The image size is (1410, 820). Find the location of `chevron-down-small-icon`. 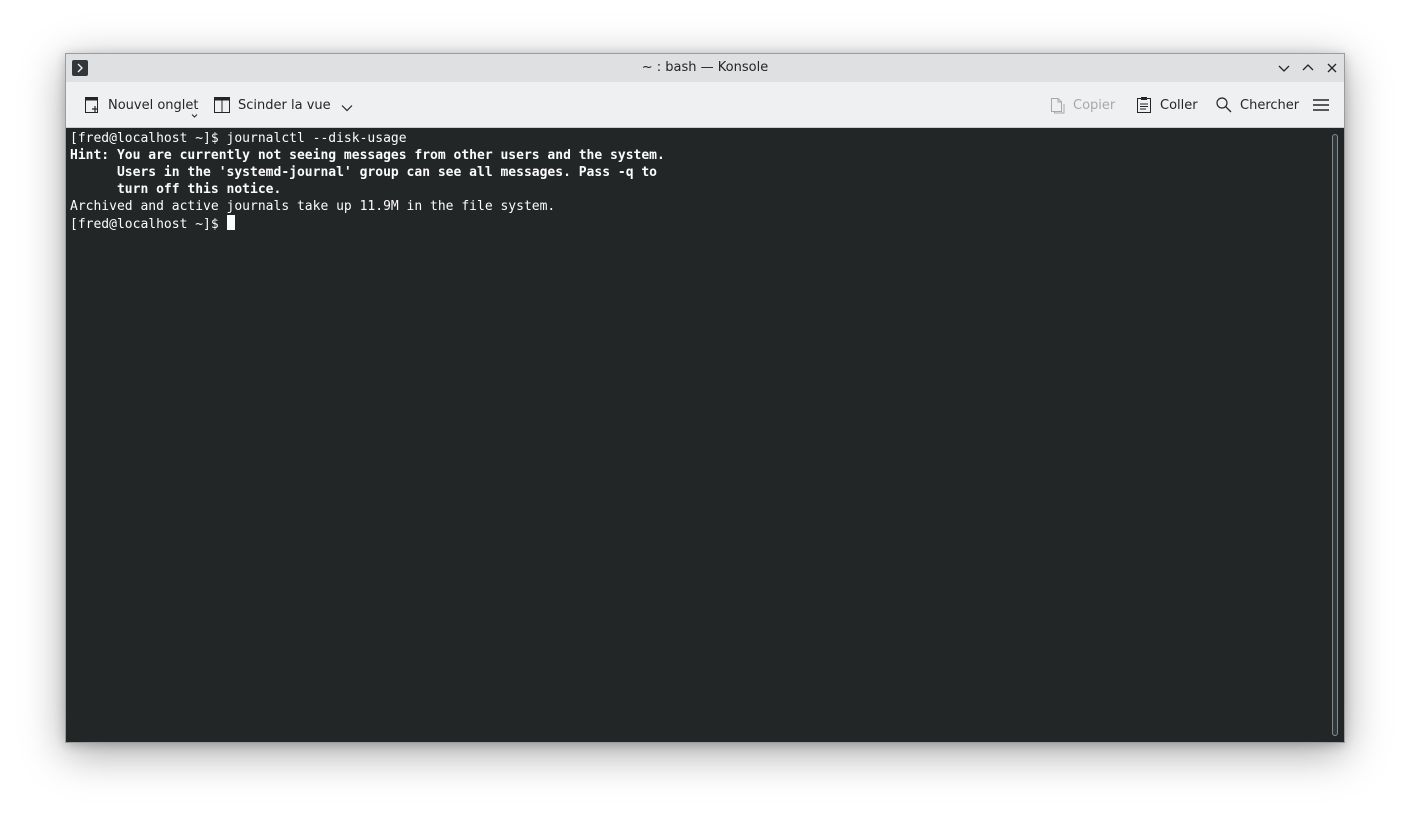

chevron-down-small-icon is located at coordinates (194, 115).